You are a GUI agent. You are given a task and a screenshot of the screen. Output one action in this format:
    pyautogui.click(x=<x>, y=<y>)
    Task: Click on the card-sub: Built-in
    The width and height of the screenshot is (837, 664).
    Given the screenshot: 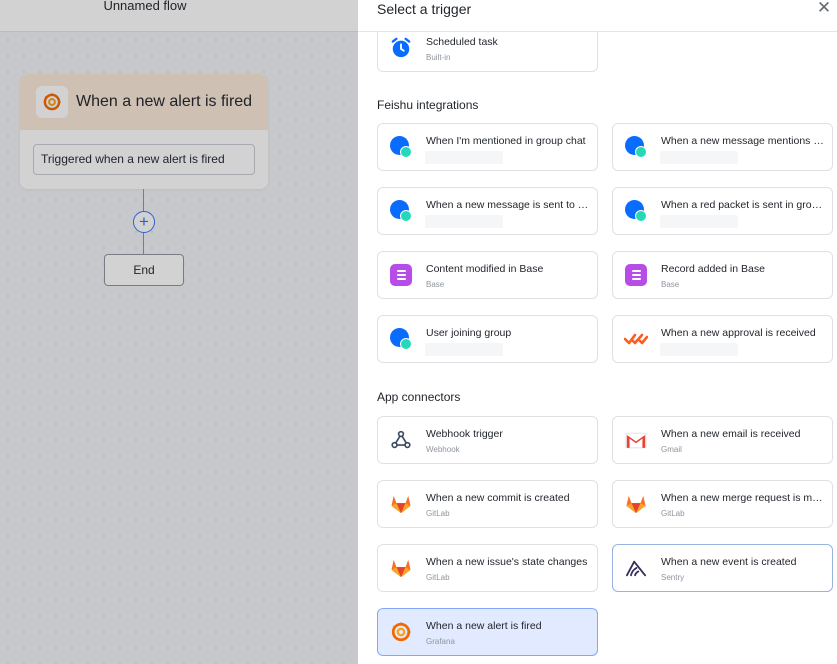 What is the action you would take?
    pyautogui.click(x=438, y=57)
    